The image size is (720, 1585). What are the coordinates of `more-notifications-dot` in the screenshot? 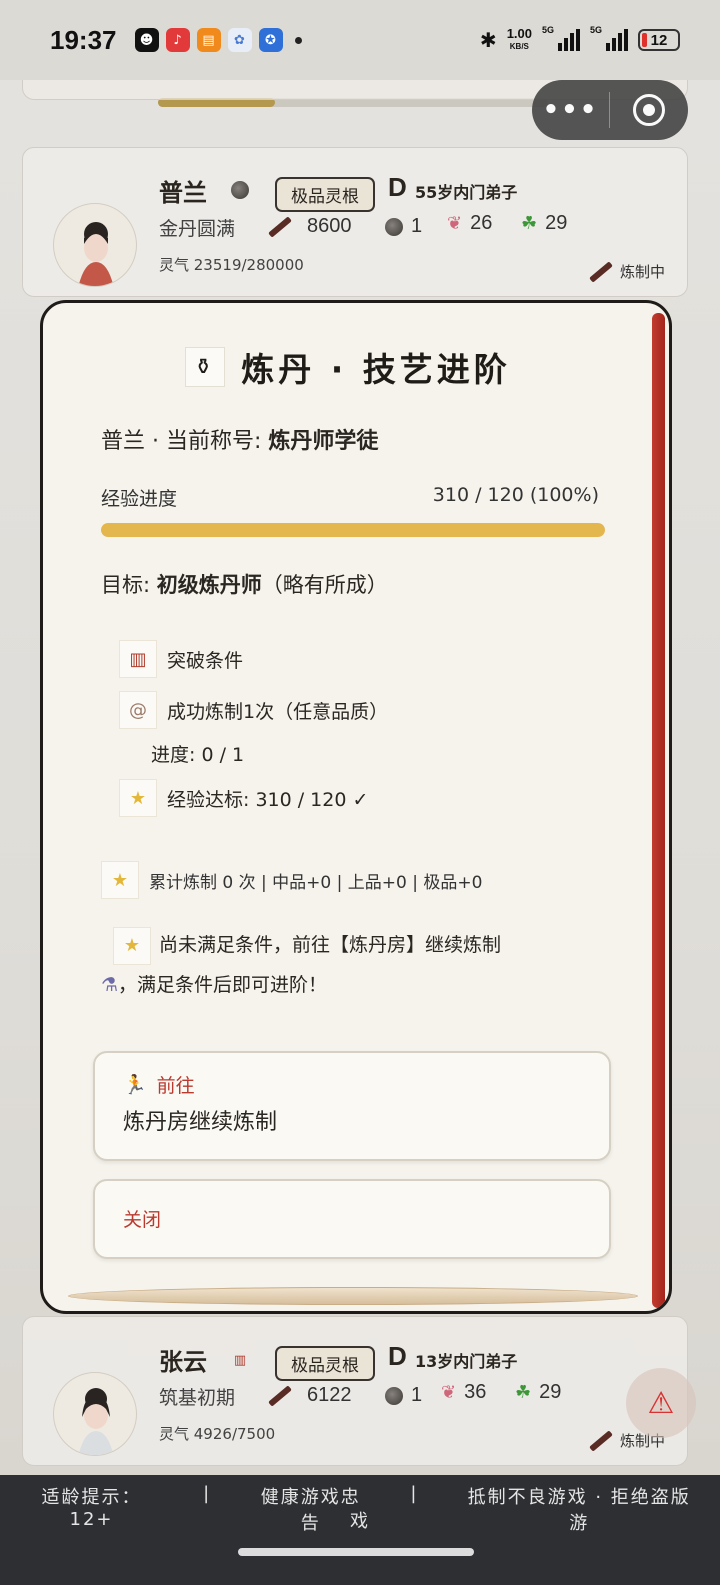 It's located at (298, 40).